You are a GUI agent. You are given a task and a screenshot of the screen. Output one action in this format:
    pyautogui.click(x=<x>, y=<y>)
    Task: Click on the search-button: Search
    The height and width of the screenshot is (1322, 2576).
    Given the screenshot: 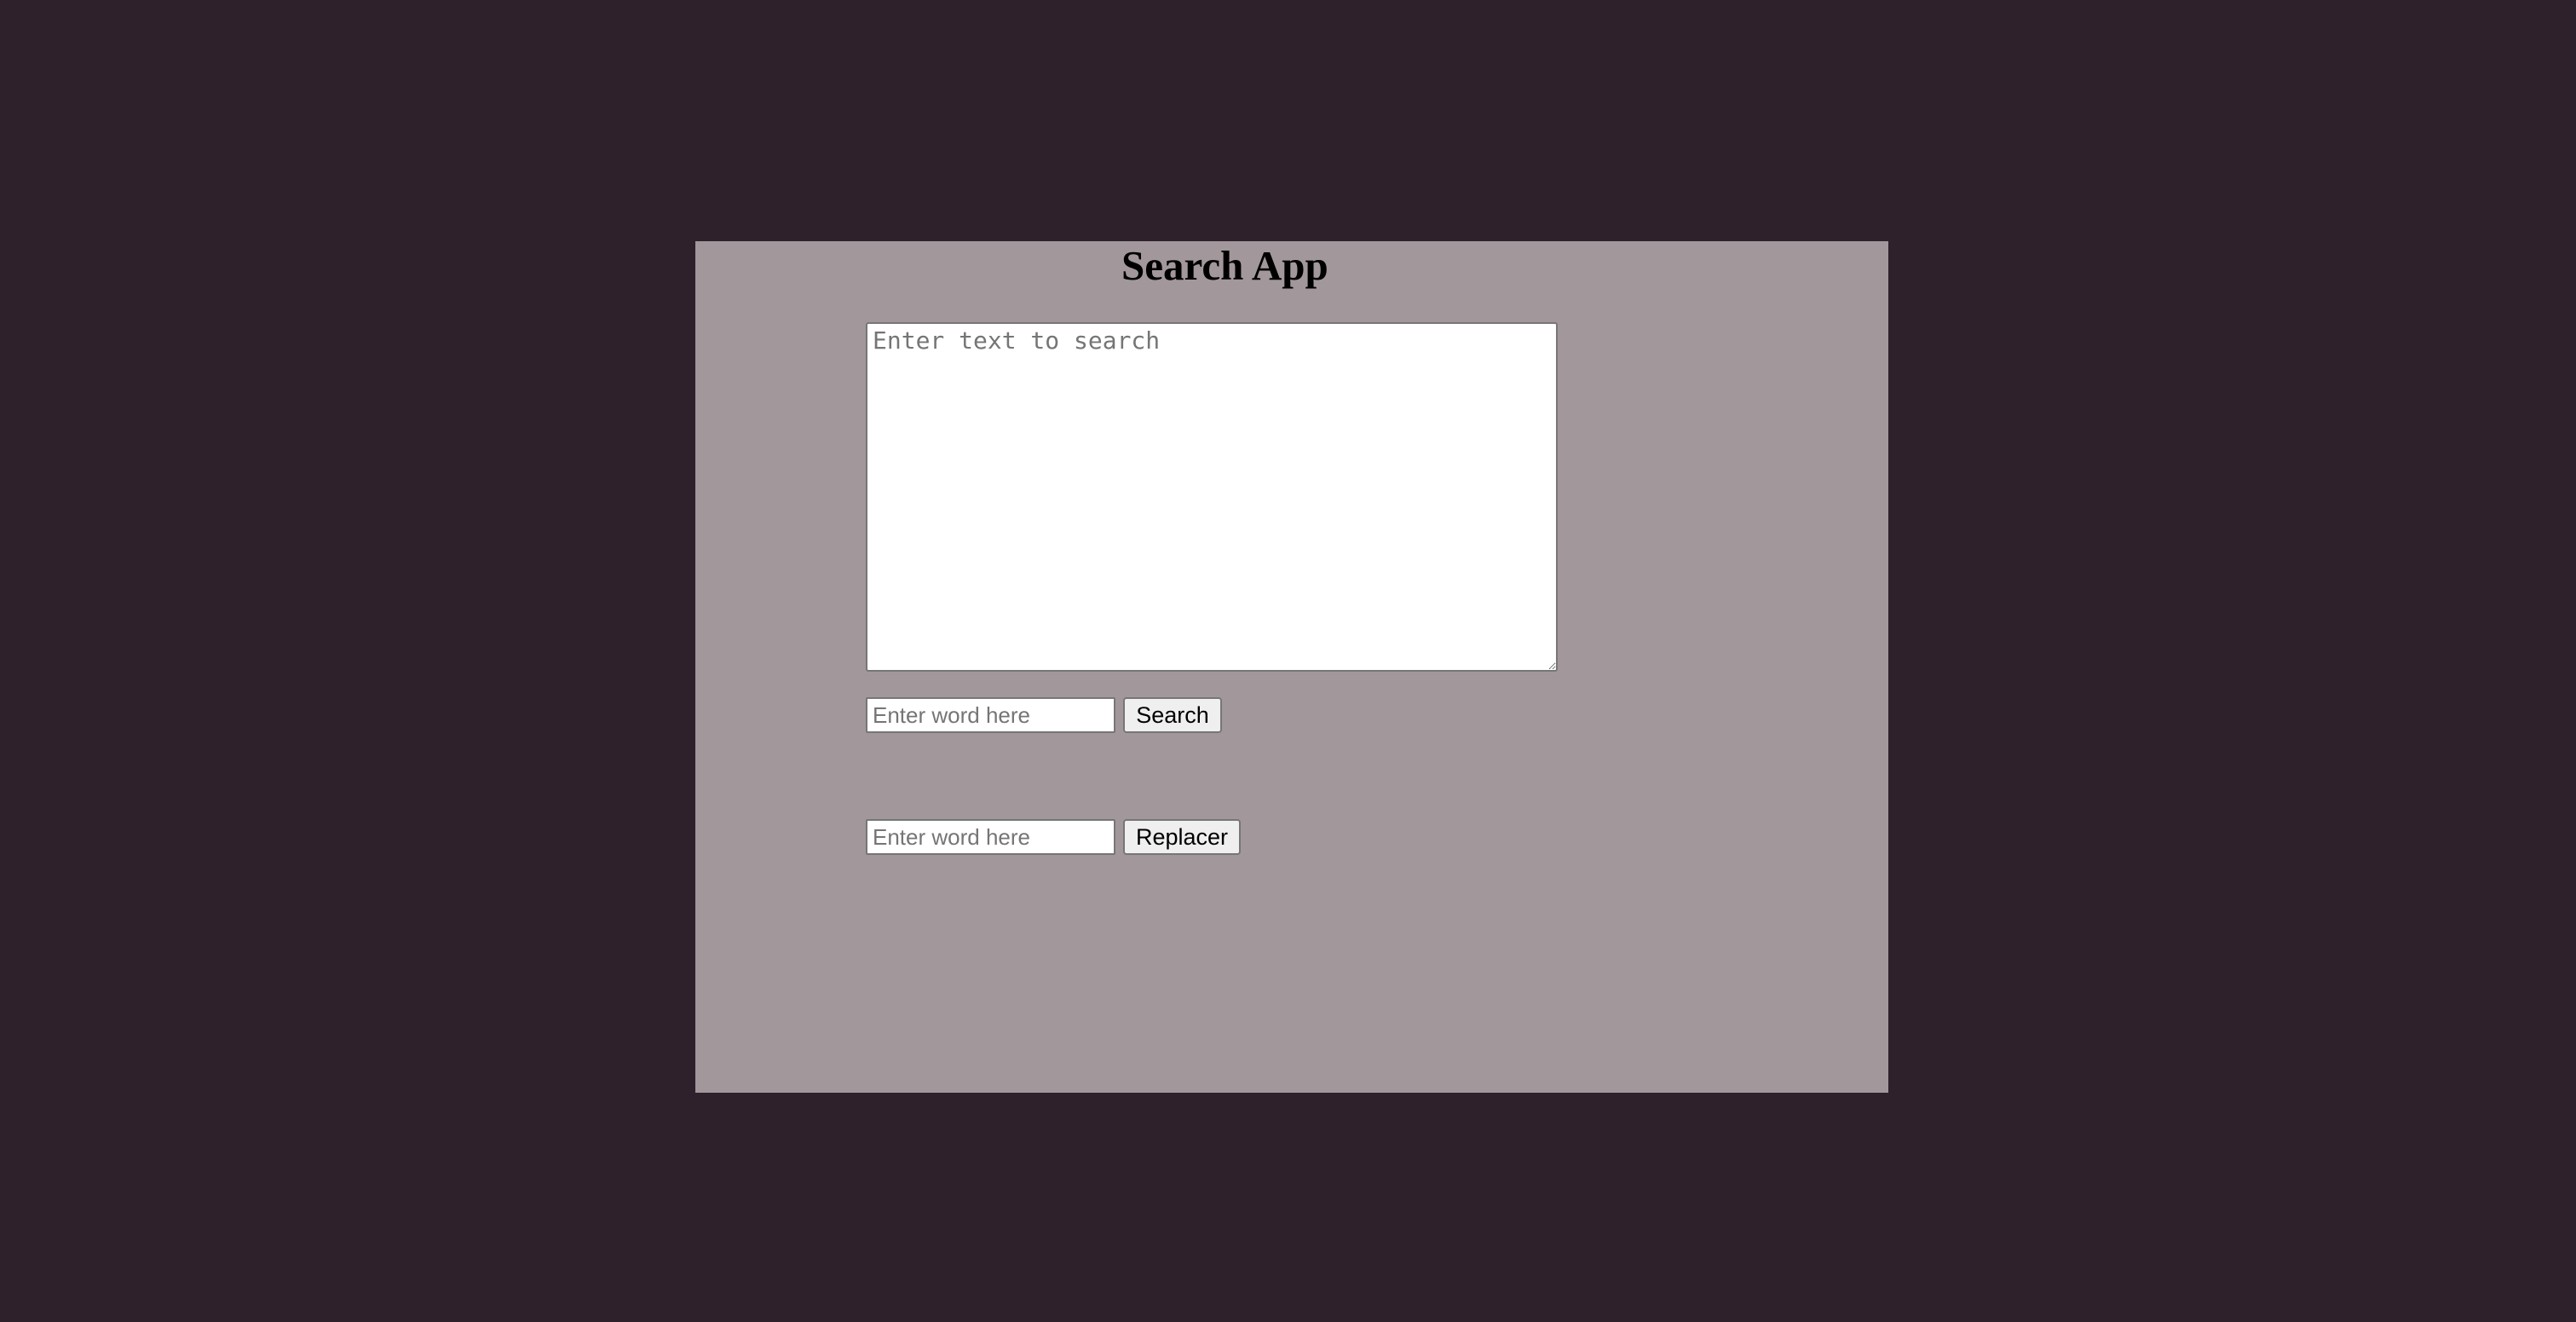 What is the action you would take?
    pyautogui.click(x=1172, y=715)
    